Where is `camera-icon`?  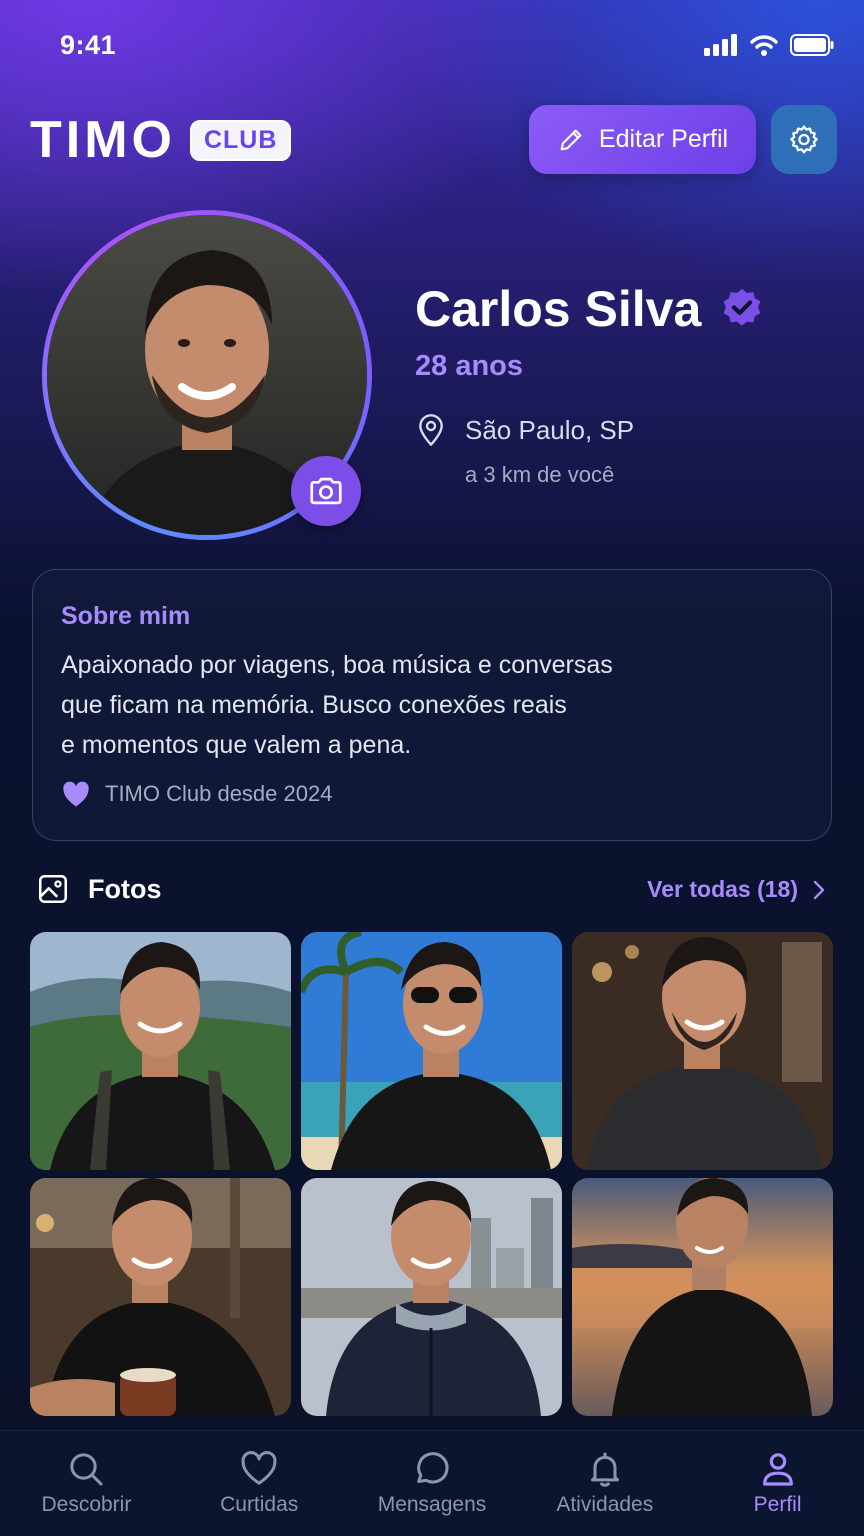
camera-icon is located at coordinates (326, 491).